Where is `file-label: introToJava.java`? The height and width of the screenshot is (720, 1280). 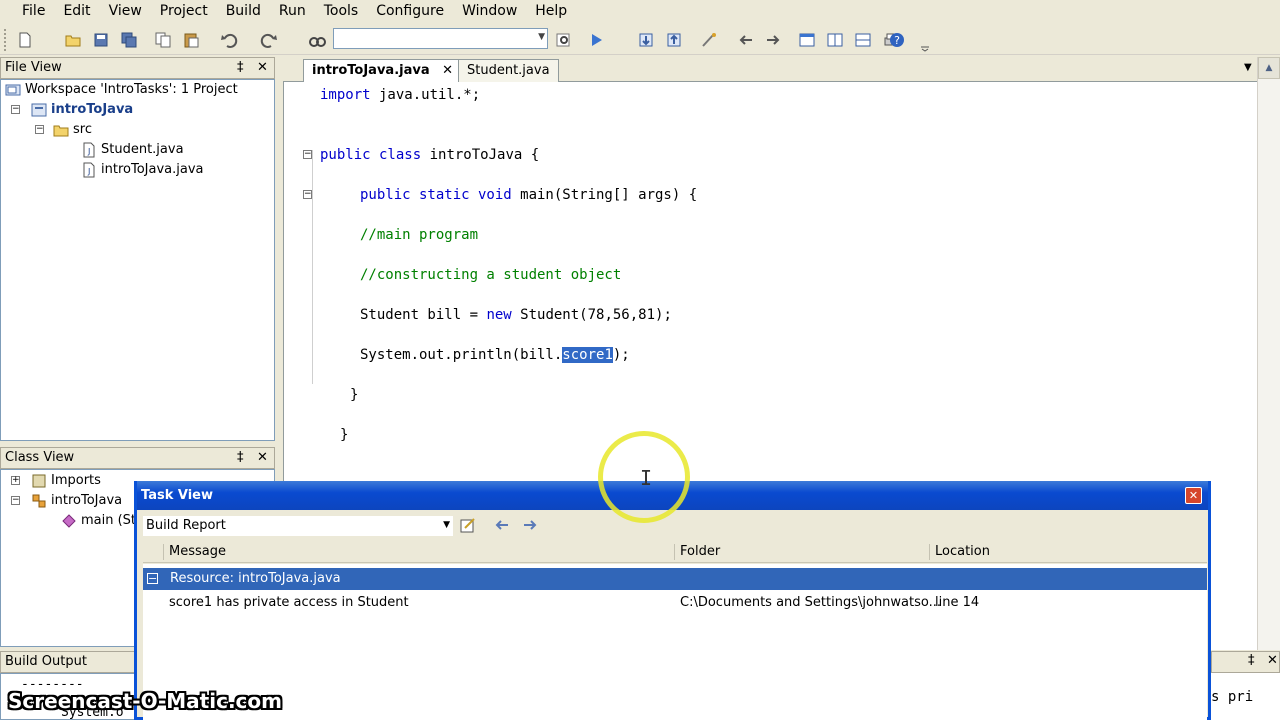
file-label: introToJava.java is located at coordinates (152, 169).